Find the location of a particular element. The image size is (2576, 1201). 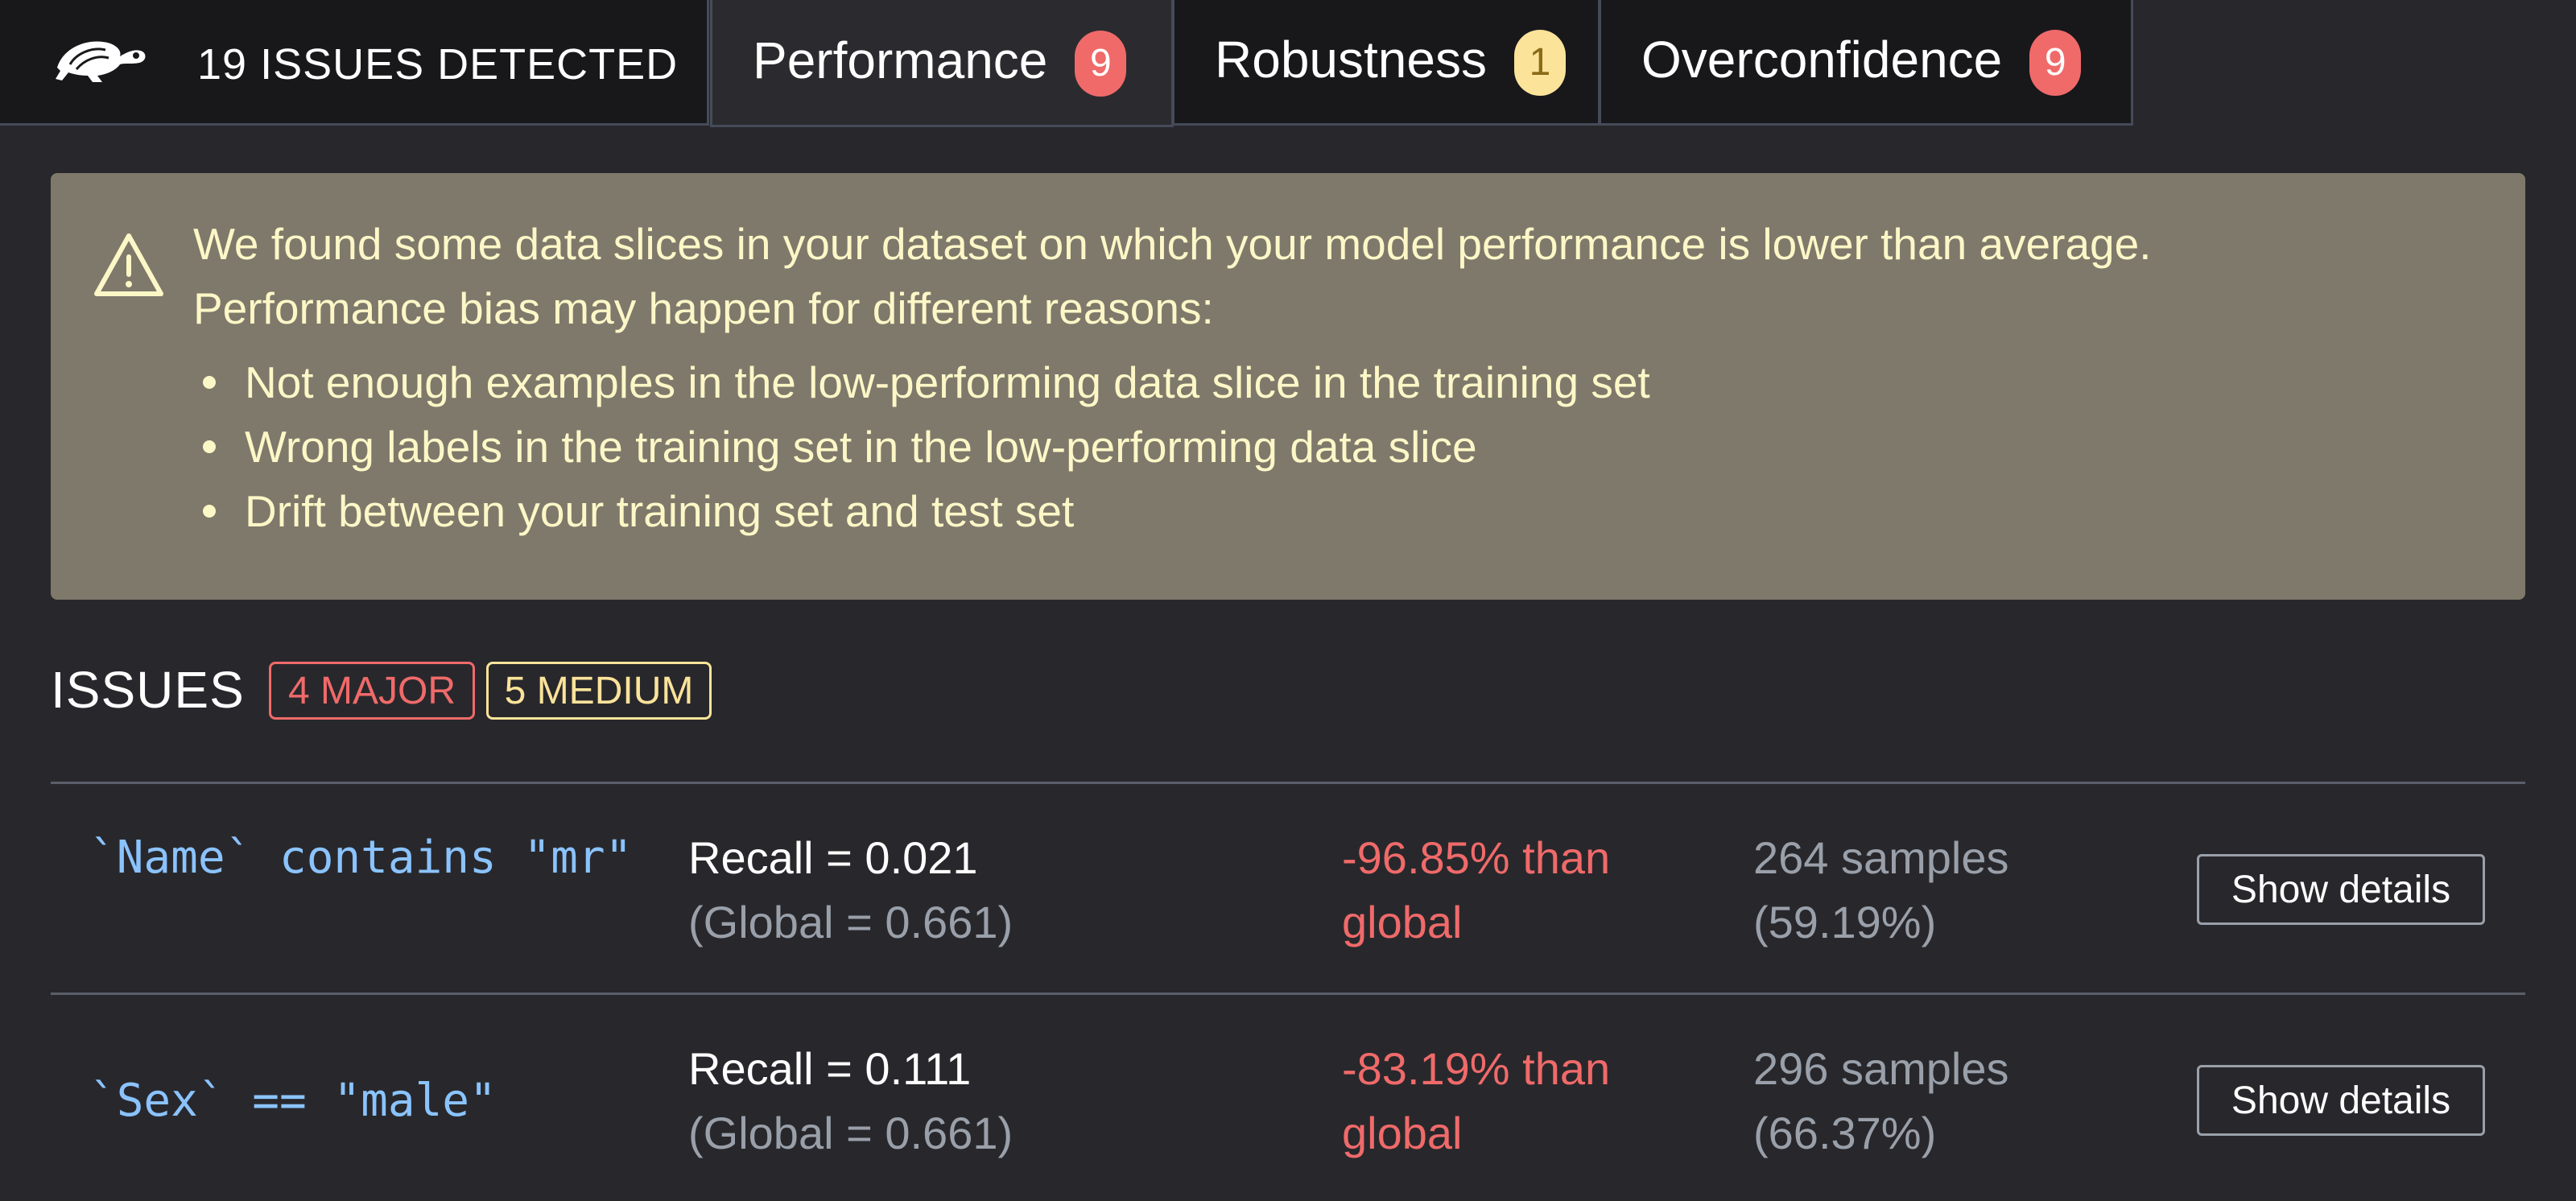

tab-robustness: Robustness 1 is located at coordinates (1386, 63).